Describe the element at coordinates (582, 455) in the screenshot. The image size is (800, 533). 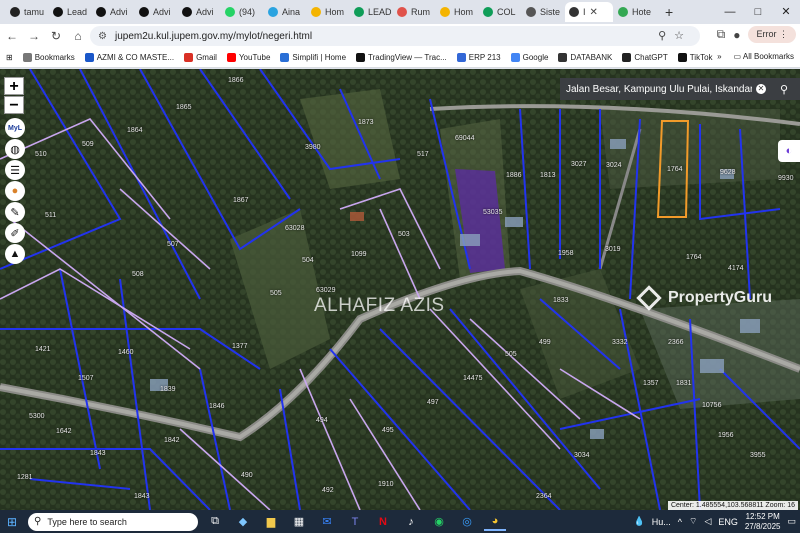
I see `lot-number-label: 3034` at that location.